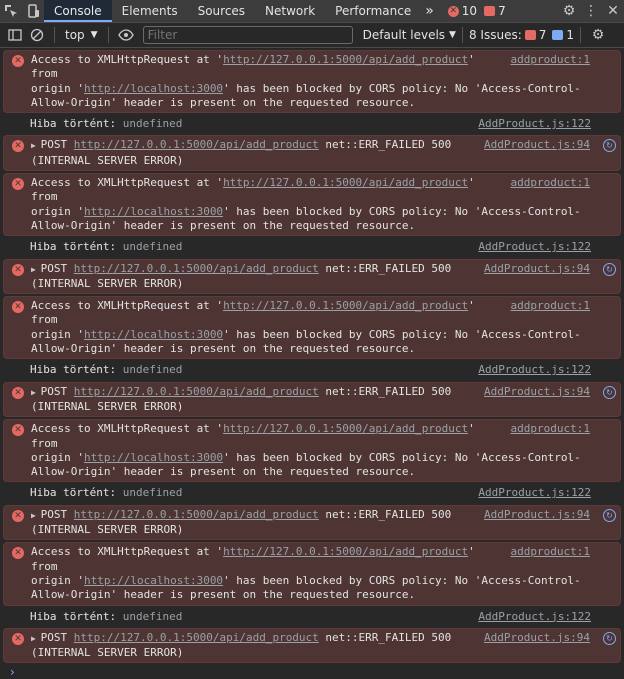  What do you see at coordinates (57, 268) in the screenshot?
I see `http-method: POST` at bounding box center [57, 268].